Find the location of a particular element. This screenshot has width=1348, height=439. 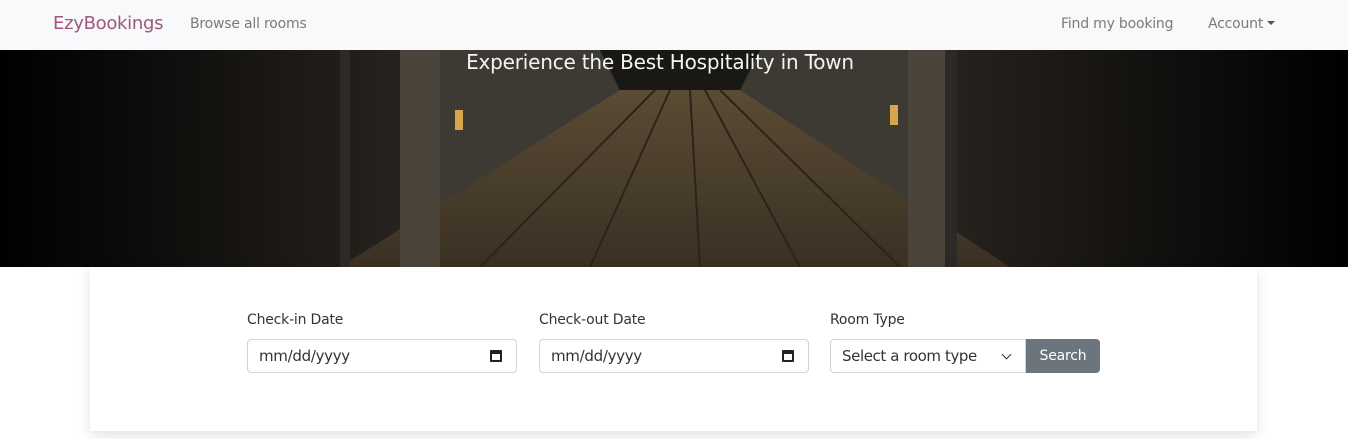

search-button: Search is located at coordinates (1063, 356).